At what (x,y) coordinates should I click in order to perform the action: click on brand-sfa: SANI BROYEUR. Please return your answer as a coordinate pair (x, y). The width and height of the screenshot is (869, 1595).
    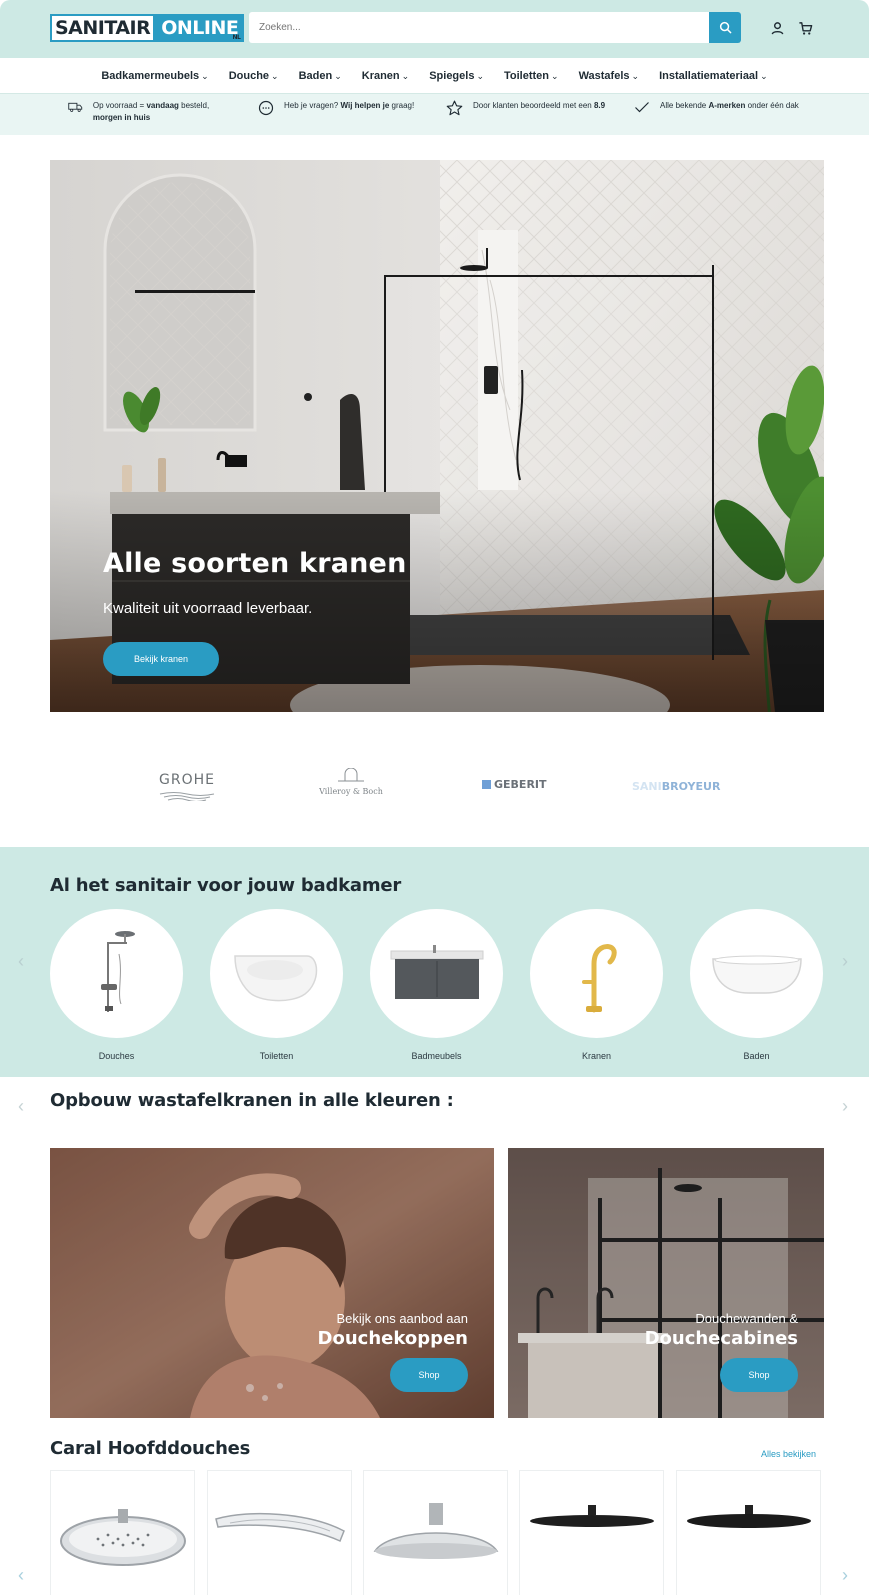
    Looking at the image, I should click on (676, 786).